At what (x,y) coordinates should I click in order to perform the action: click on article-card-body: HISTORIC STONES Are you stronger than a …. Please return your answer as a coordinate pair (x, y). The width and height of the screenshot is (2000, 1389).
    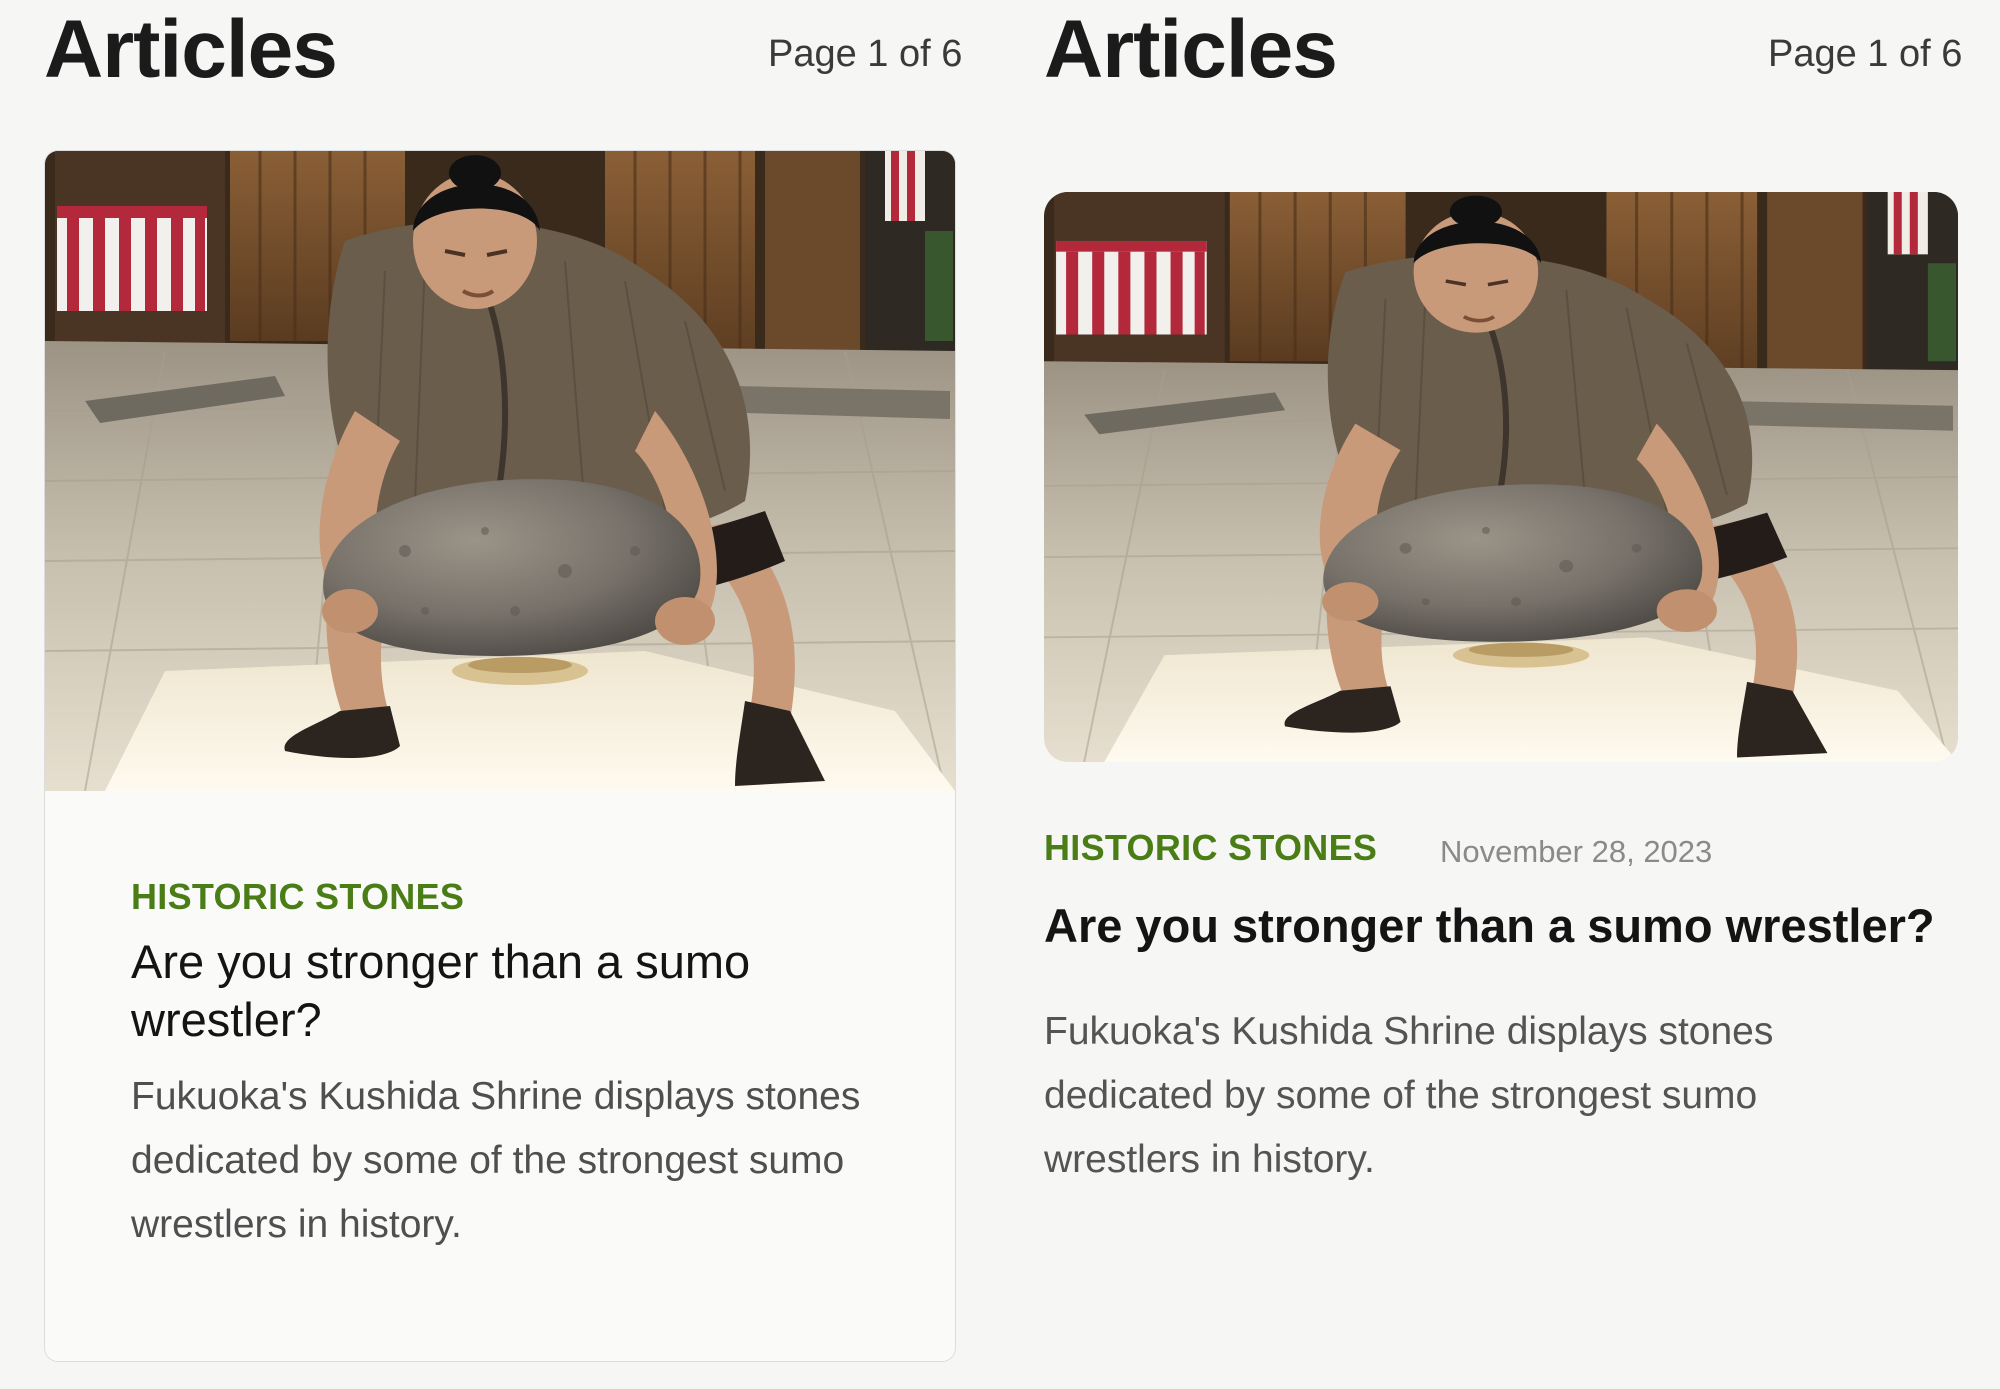
    Looking at the image, I should click on (501, 1066).